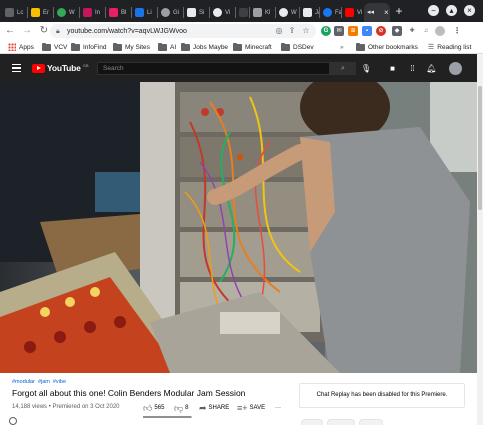 The width and height of the screenshot is (483, 425). Describe the element at coordinates (251, 408) in the screenshot. I see `save-button: ≡+ SAVE` at that location.